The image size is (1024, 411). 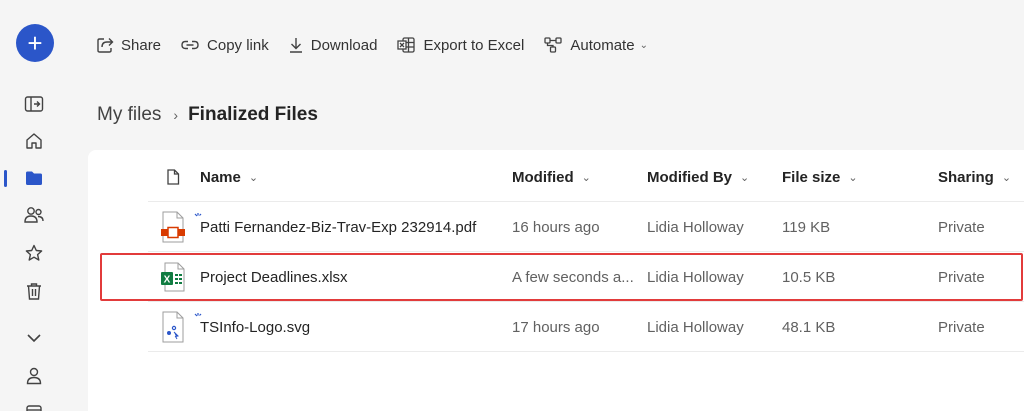 I want to click on file-size: 119 KB, so click(x=806, y=227).